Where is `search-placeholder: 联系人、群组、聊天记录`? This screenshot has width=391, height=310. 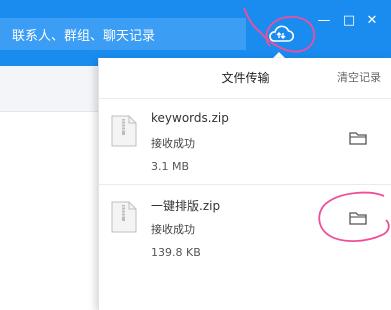 search-placeholder: 联系人、群组、聊天记录 is located at coordinates (84, 36).